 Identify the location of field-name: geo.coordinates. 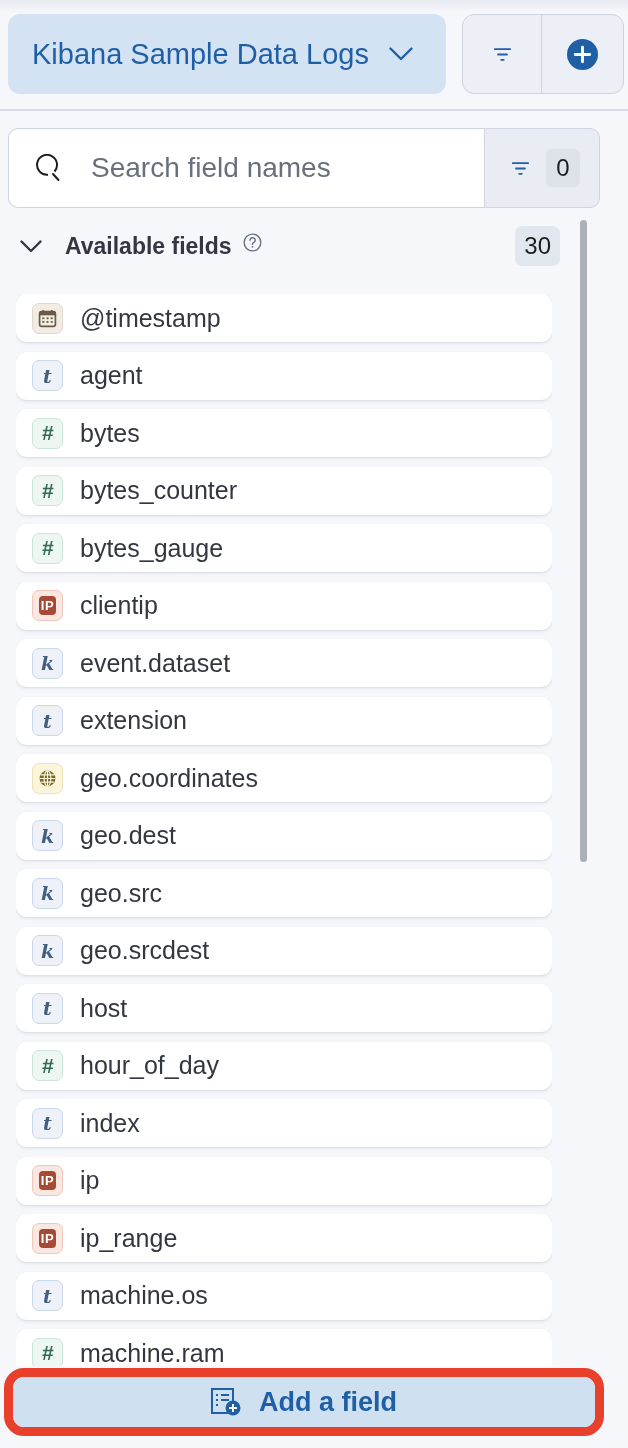
(169, 778).